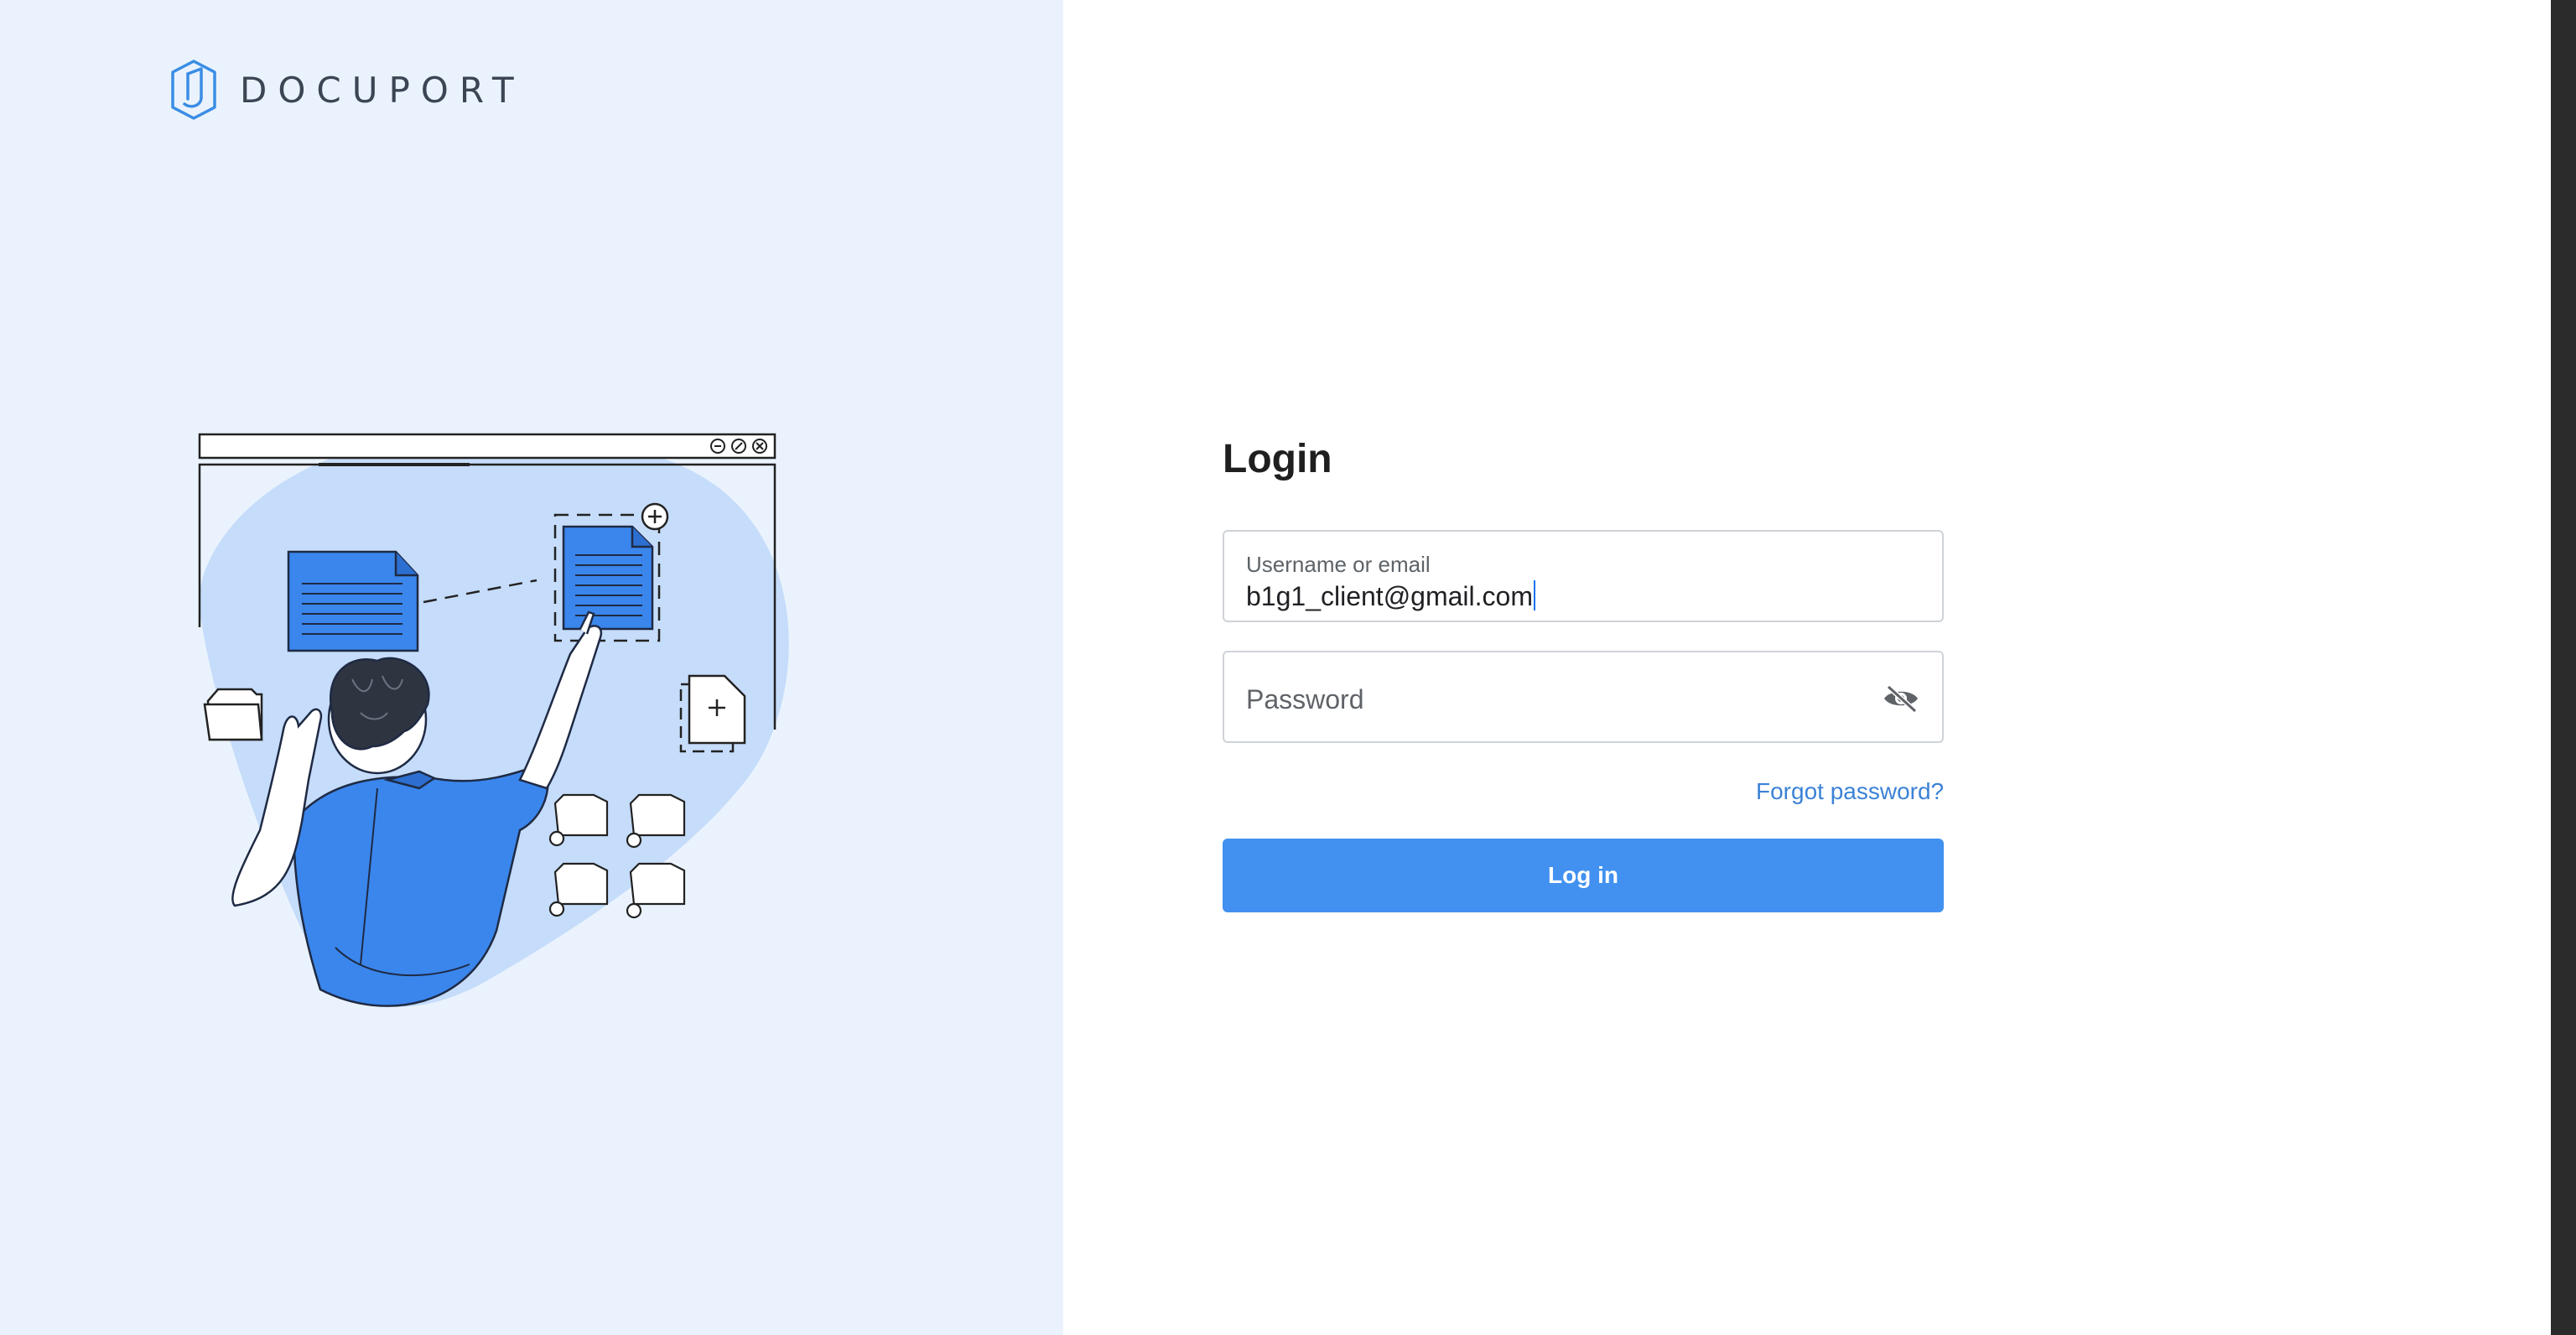 This screenshot has height=1335, width=2576. Describe the element at coordinates (1850, 791) in the screenshot. I see `forgot-password-link: Forgot password?` at that location.